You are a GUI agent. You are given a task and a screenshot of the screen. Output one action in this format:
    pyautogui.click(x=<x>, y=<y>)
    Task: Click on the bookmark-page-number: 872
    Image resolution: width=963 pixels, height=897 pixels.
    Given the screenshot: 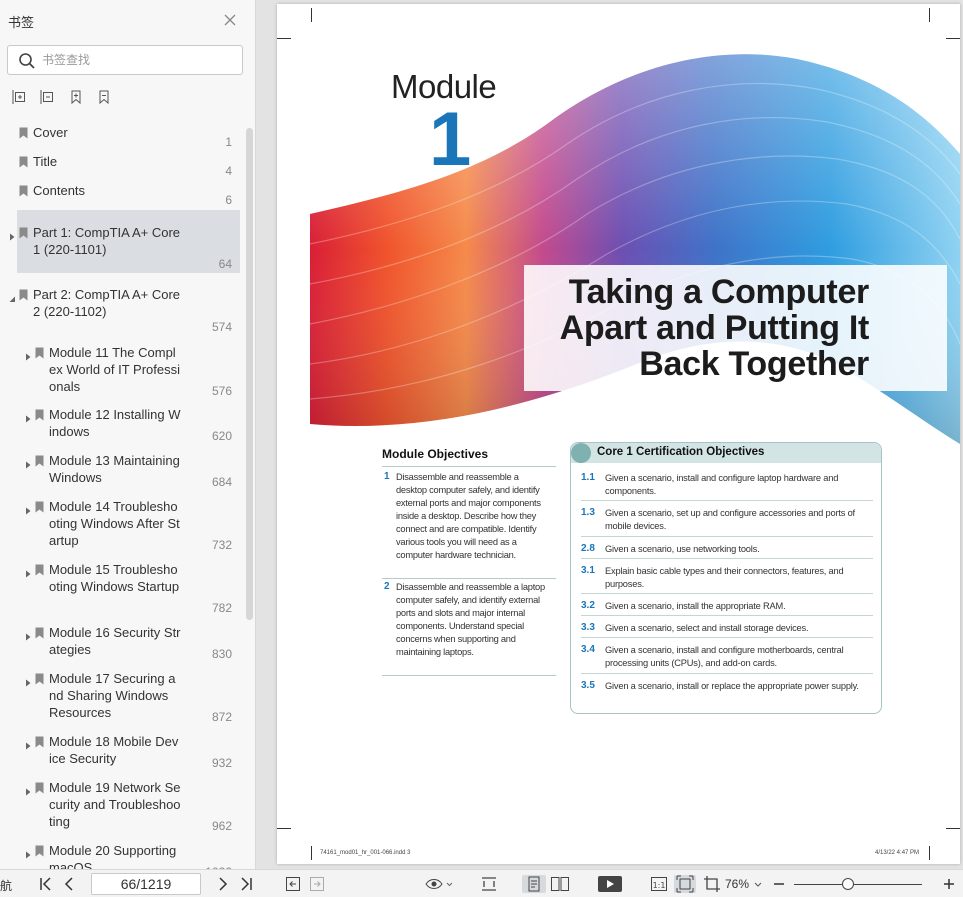 What is the action you would take?
    pyautogui.click(x=221, y=717)
    